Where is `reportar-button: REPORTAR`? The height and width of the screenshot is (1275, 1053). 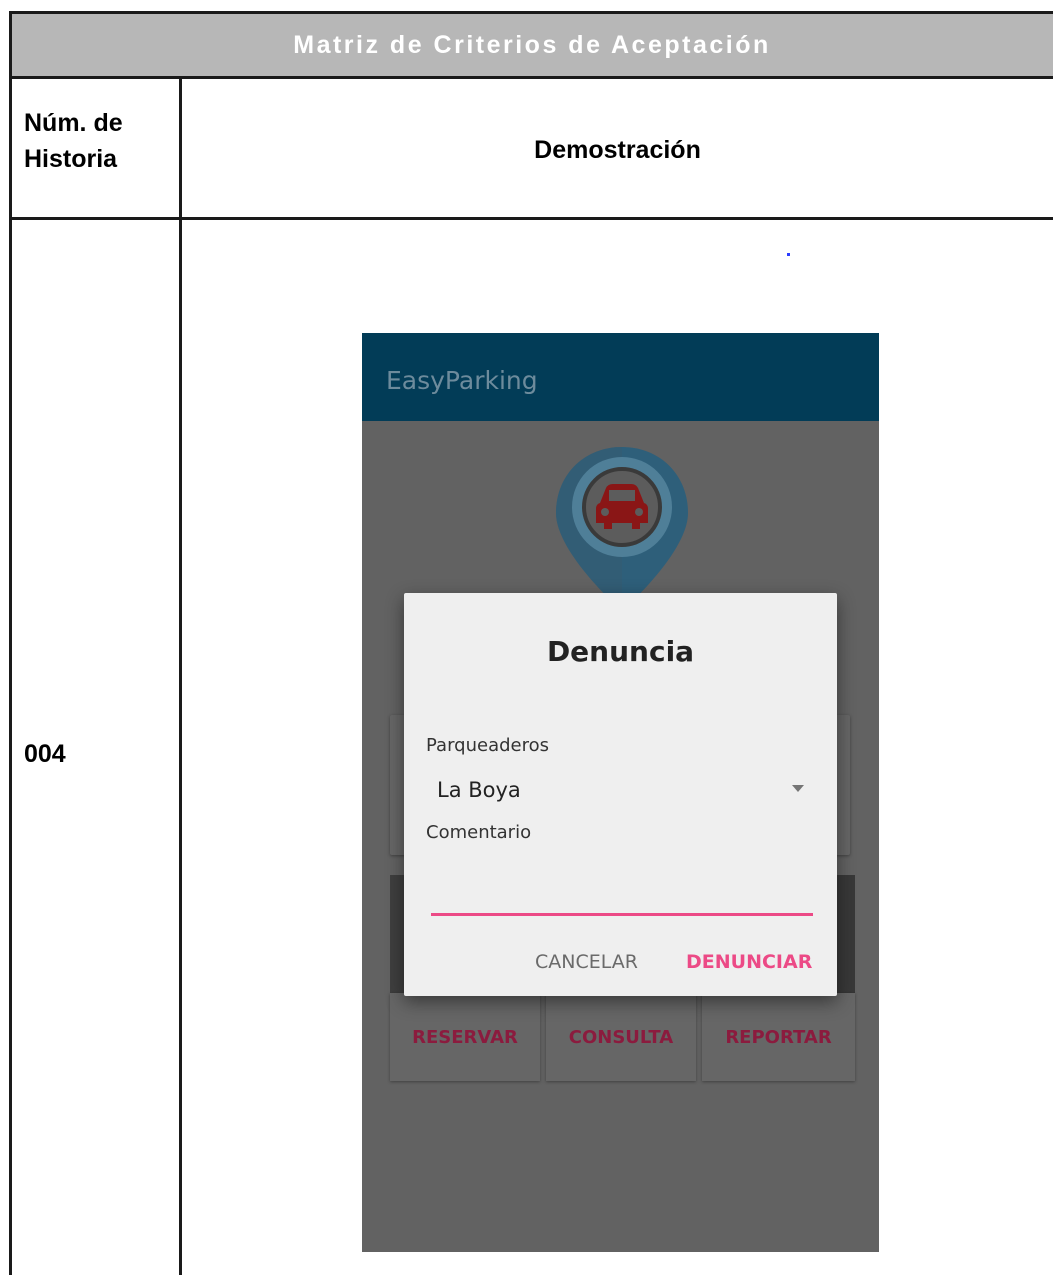 reportar-button: REPORTAR is located at coordinates (778, 1037).